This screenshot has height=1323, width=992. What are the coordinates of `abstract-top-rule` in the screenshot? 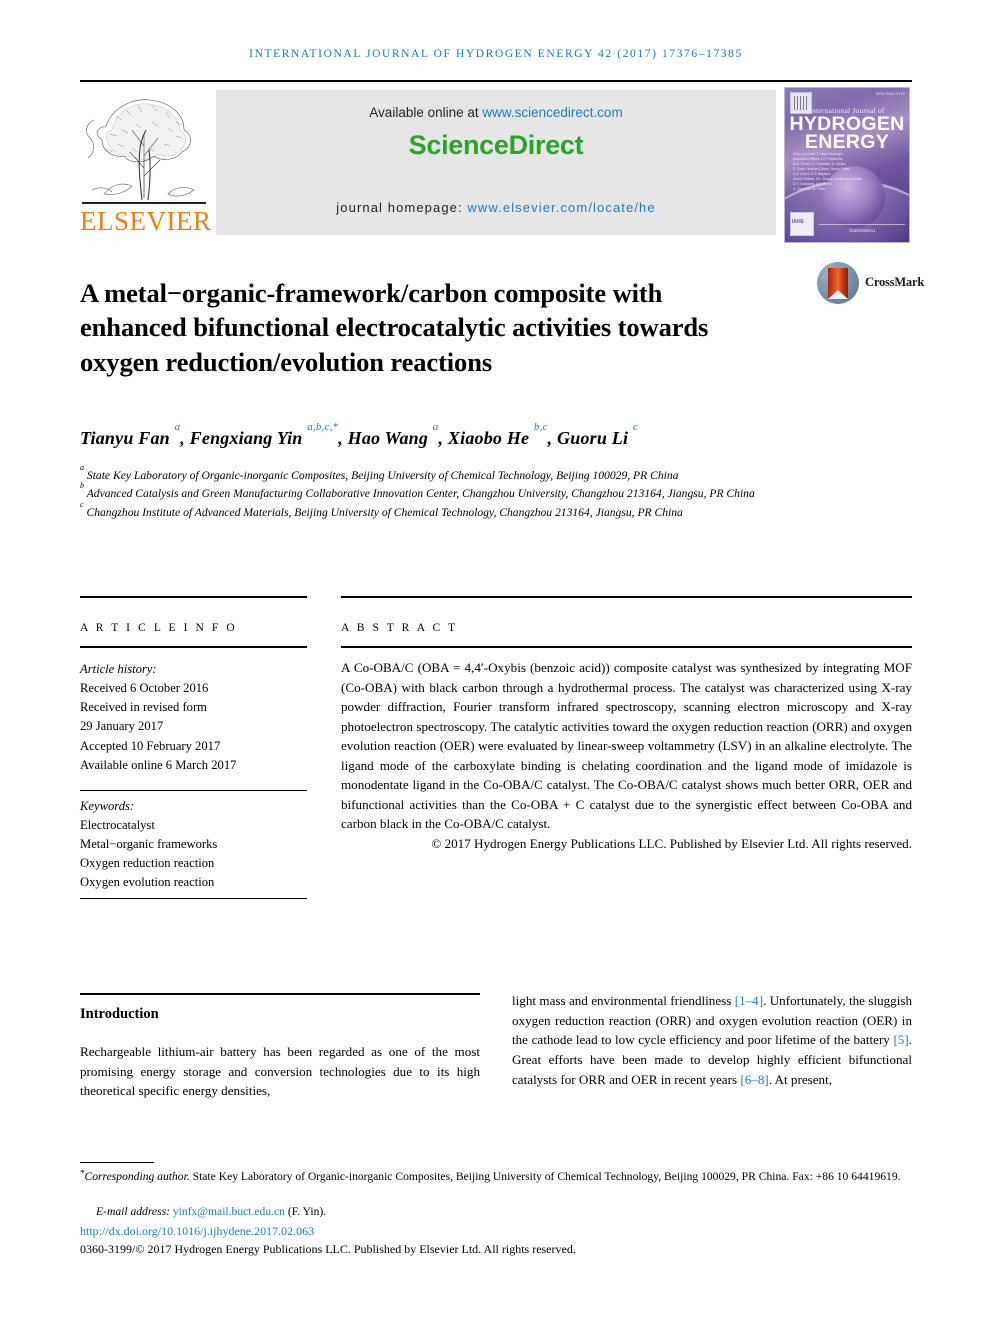 It's located at (626, 597).